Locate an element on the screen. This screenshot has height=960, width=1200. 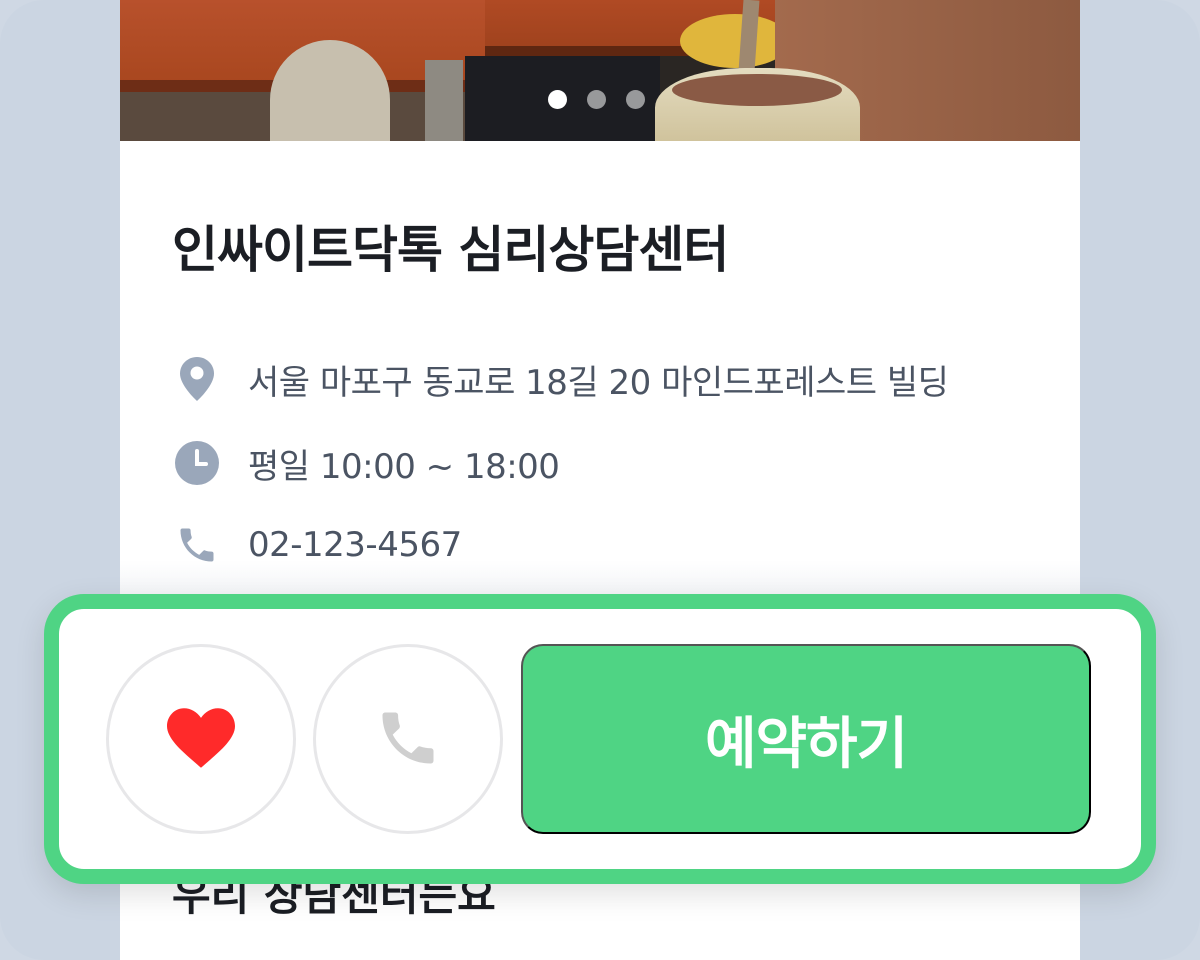
call-button is located at coordinates (408, 739).